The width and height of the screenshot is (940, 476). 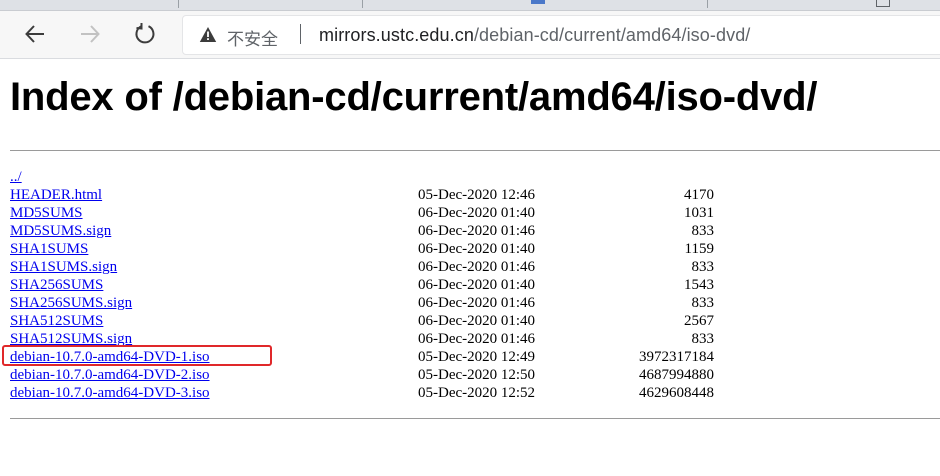 I want to click on url-path: /debian-cd/current/amd64/iso-dvd/, so click(x=612, y=35).